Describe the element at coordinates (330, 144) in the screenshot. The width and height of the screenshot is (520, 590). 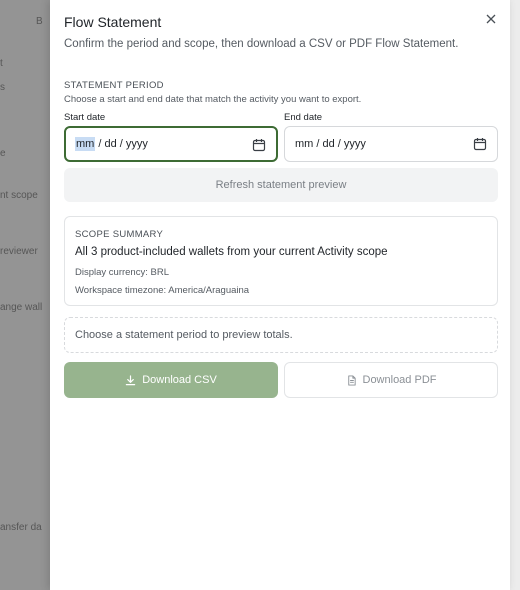
I see `end-date-value: mm / dd / yyyy` at that location.